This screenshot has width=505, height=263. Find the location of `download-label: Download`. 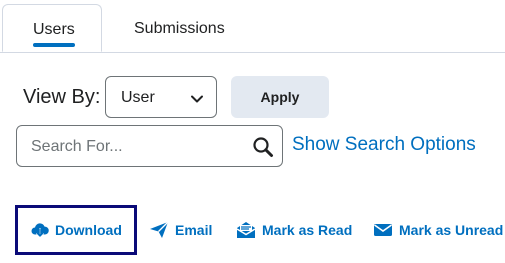

download-label: Download is located at coordinates (88, 230).